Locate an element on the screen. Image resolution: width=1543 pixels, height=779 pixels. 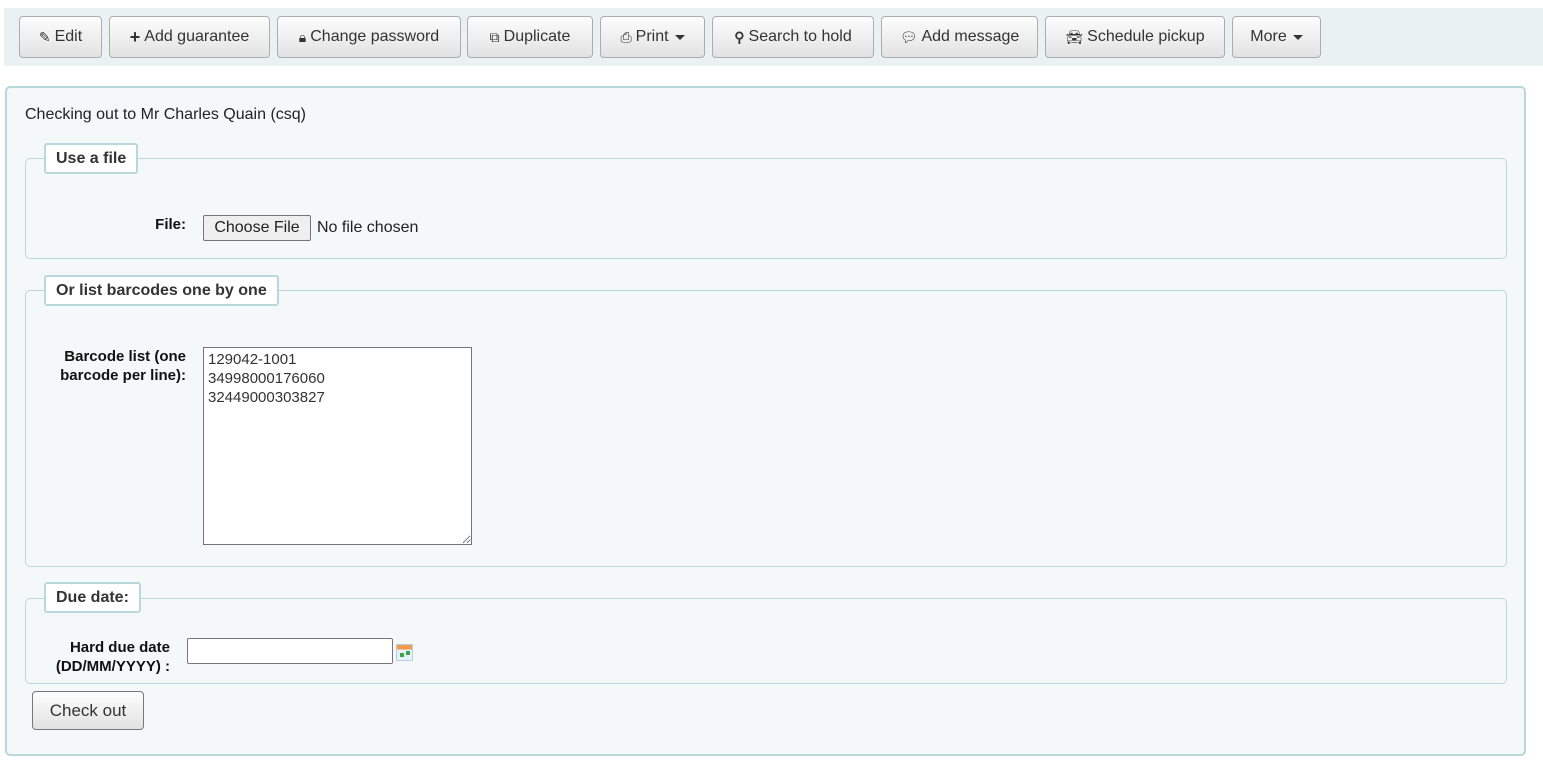
schedule-pickup-button: 🚘︎ Schedule pickup is located at coordinates (1135, 37).